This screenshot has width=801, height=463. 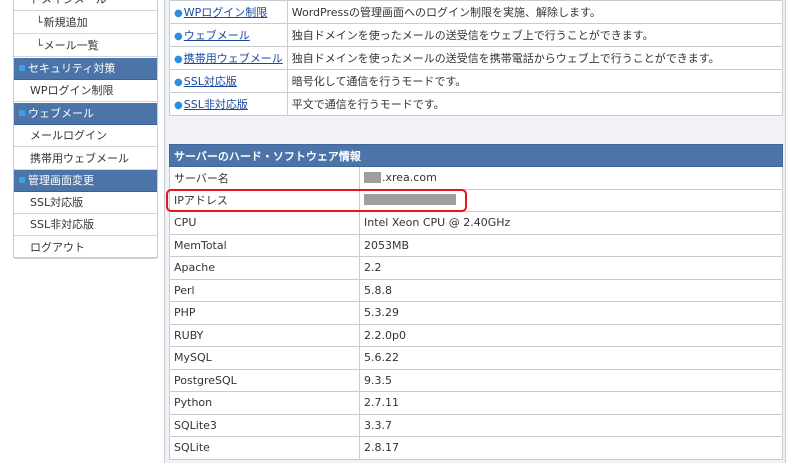 What do you see at coordinates (264, 335) in the screenshot?
I see `info-key: RUBY` at bounding box center [264, 335].